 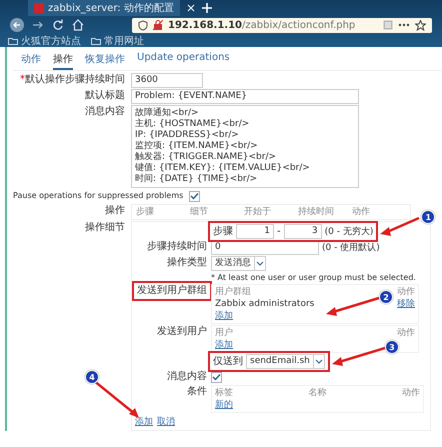 I want to click on table-cell: Zabbix administrators, so click(x=264, y=304).